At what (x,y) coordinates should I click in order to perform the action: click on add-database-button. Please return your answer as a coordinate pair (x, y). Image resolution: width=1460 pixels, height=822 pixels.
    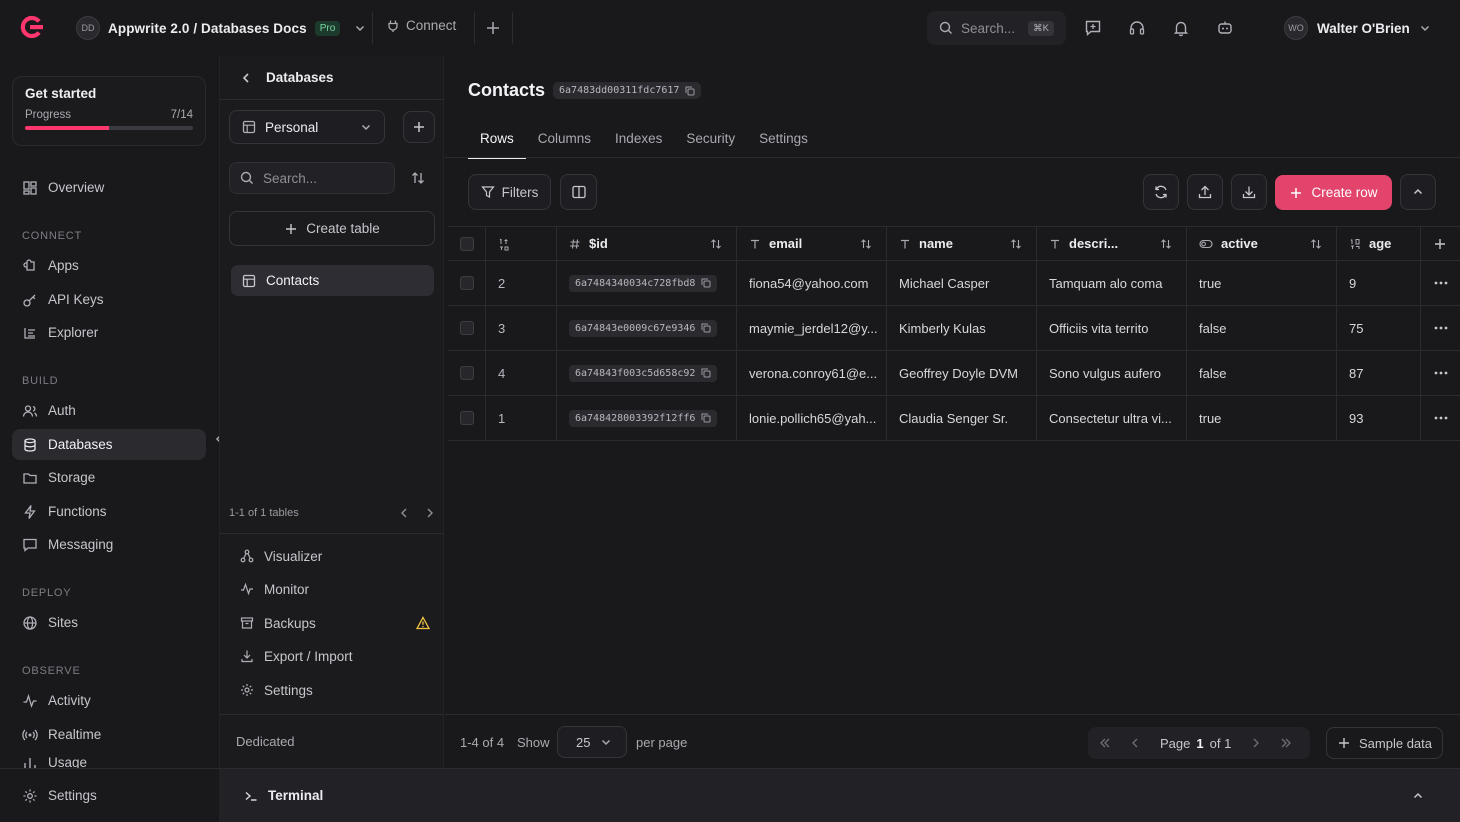
    Looking at the image, I should click on (419, 127).